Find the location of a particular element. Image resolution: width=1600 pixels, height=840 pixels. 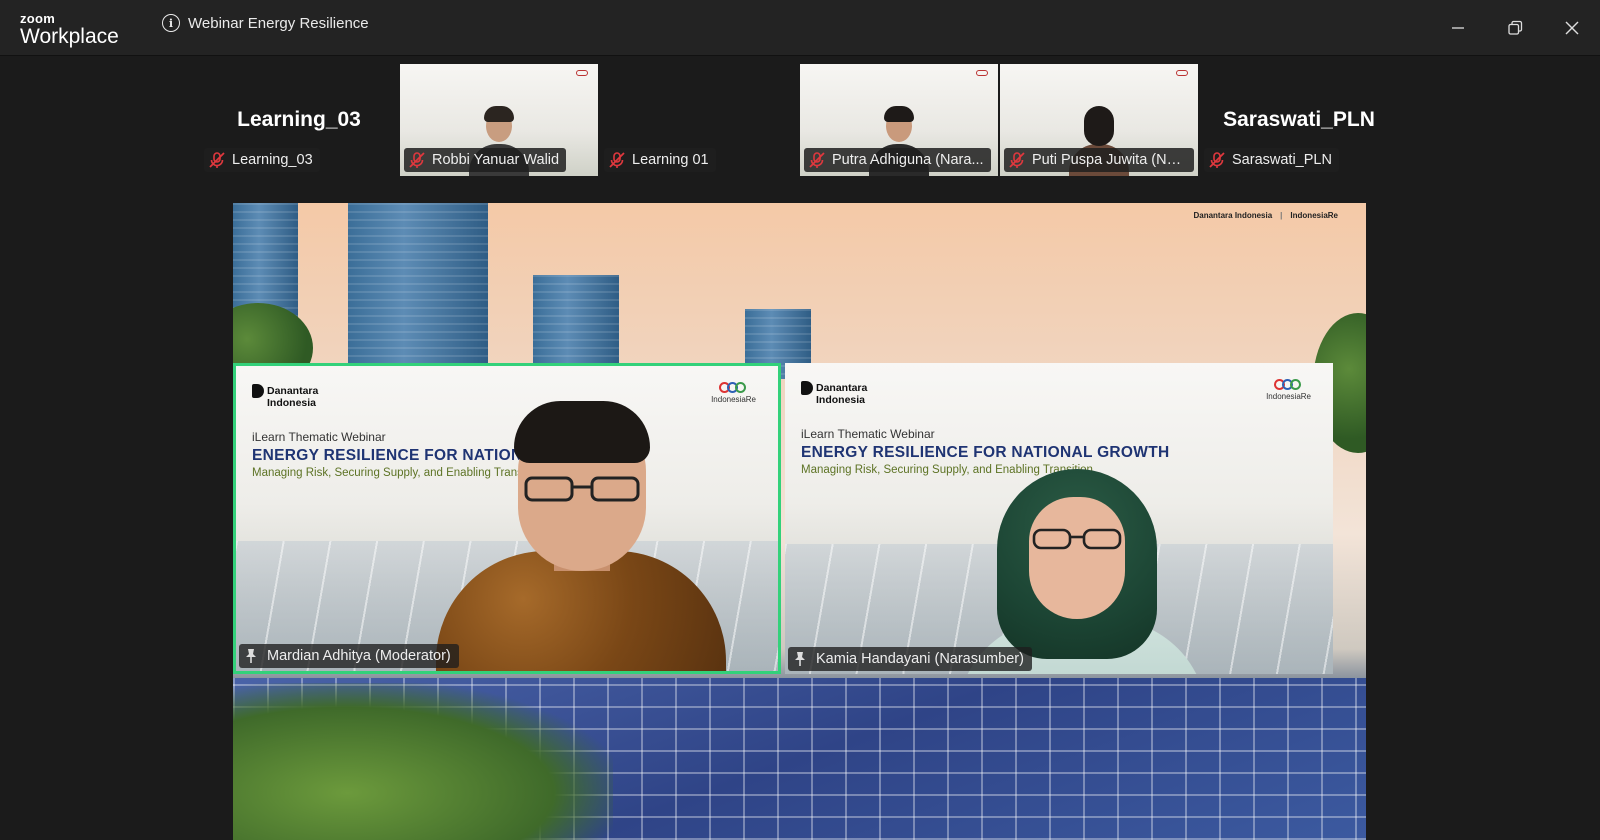

app-logo: zoom Workplace is located at coordinates (69, 29).